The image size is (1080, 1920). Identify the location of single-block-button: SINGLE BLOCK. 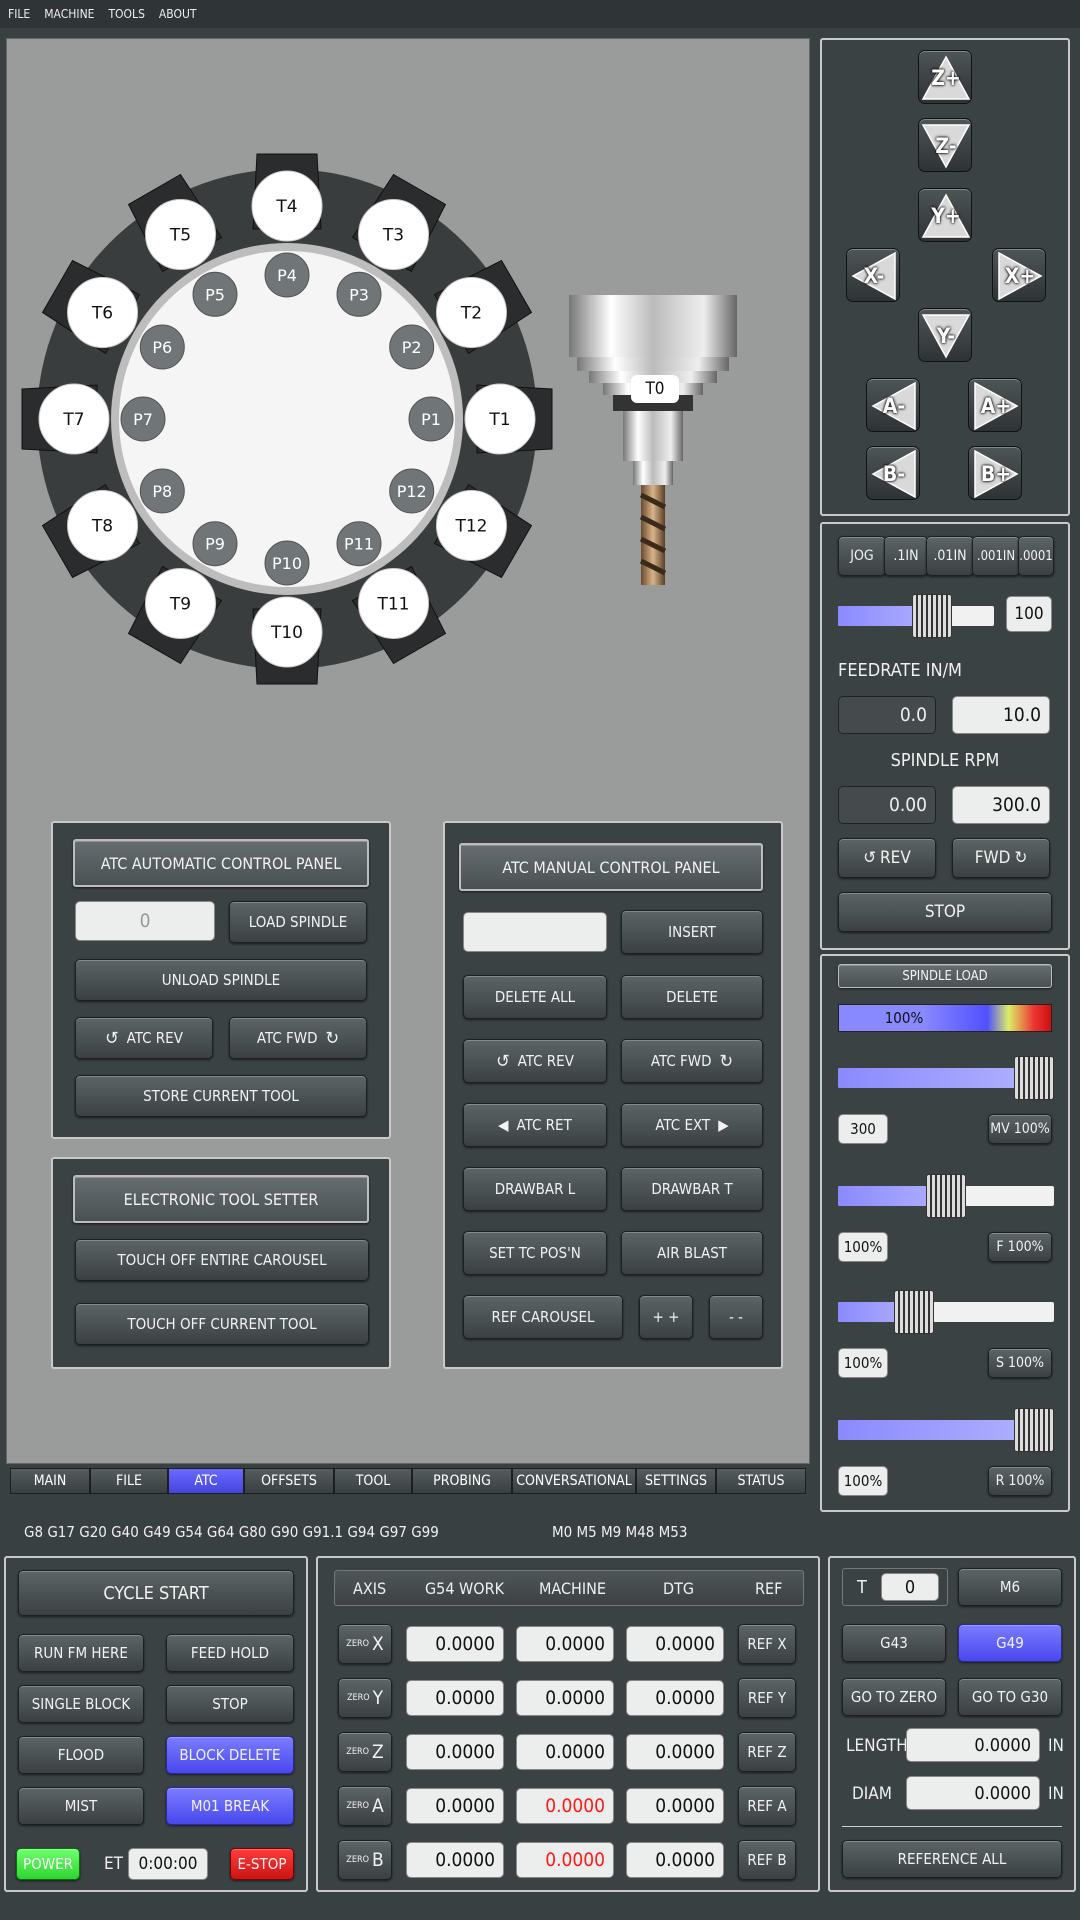
(81, 1704).